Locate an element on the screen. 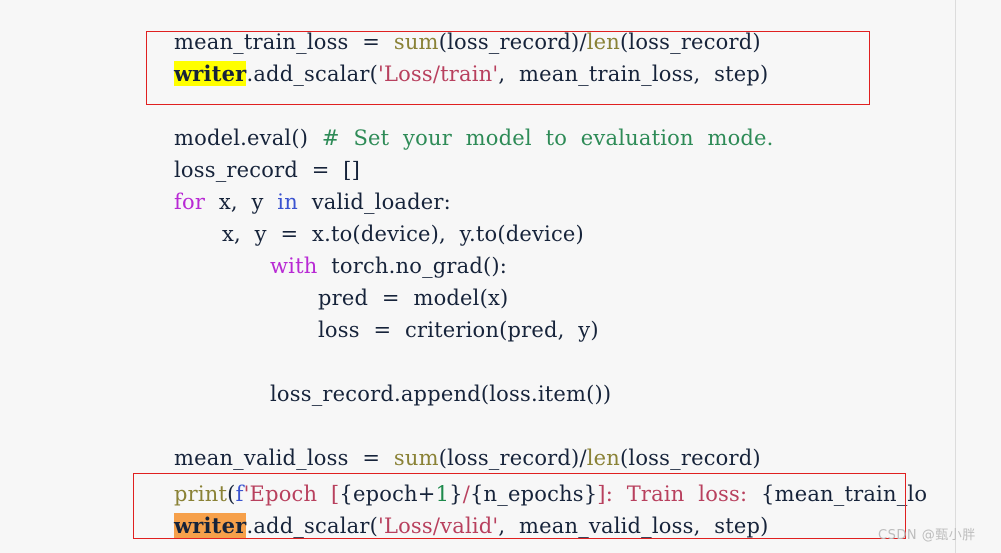 The width and height of the screenshot is (1001, 553). code-token: mean_valid_loss is located at coordinates (268, 458).